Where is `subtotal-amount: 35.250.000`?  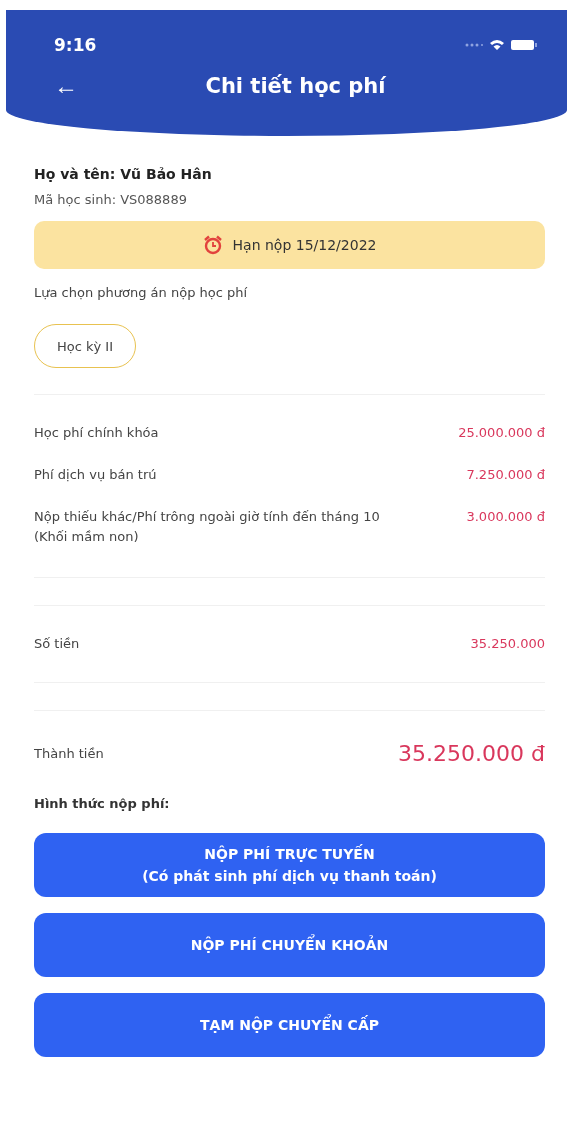 subtotal-amount: 35.250.000 is located at coordinates (507, 644).